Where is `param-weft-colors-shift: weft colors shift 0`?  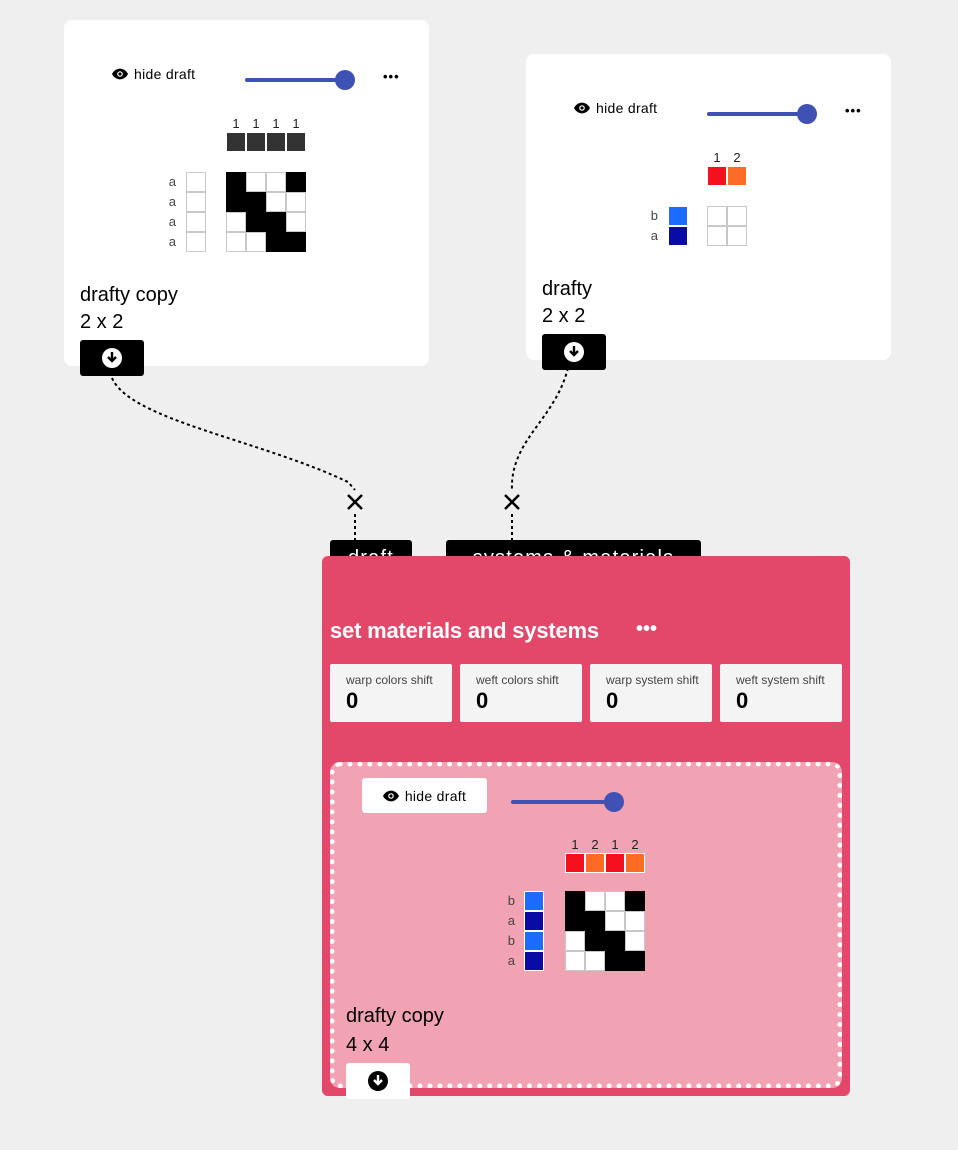 param-weft-colors-shift: weft colors shift 0 is located at coordinates (521, 693).